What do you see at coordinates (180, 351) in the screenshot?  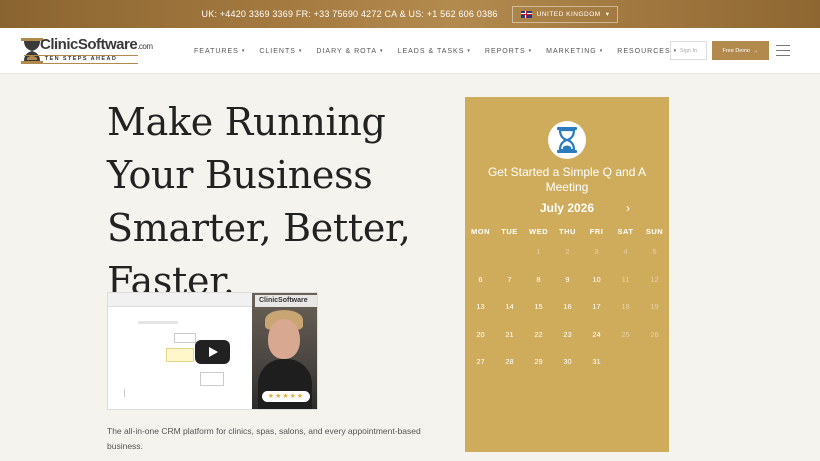 I see `video-app-screen` at bounding box center [180, 351].